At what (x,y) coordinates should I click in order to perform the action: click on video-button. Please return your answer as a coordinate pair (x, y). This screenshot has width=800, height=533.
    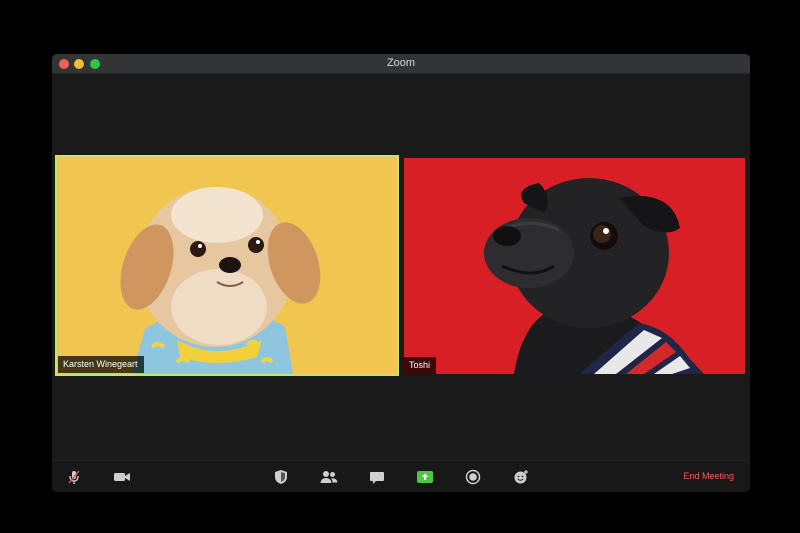
    Looking at the image, I should click on (122, 477).